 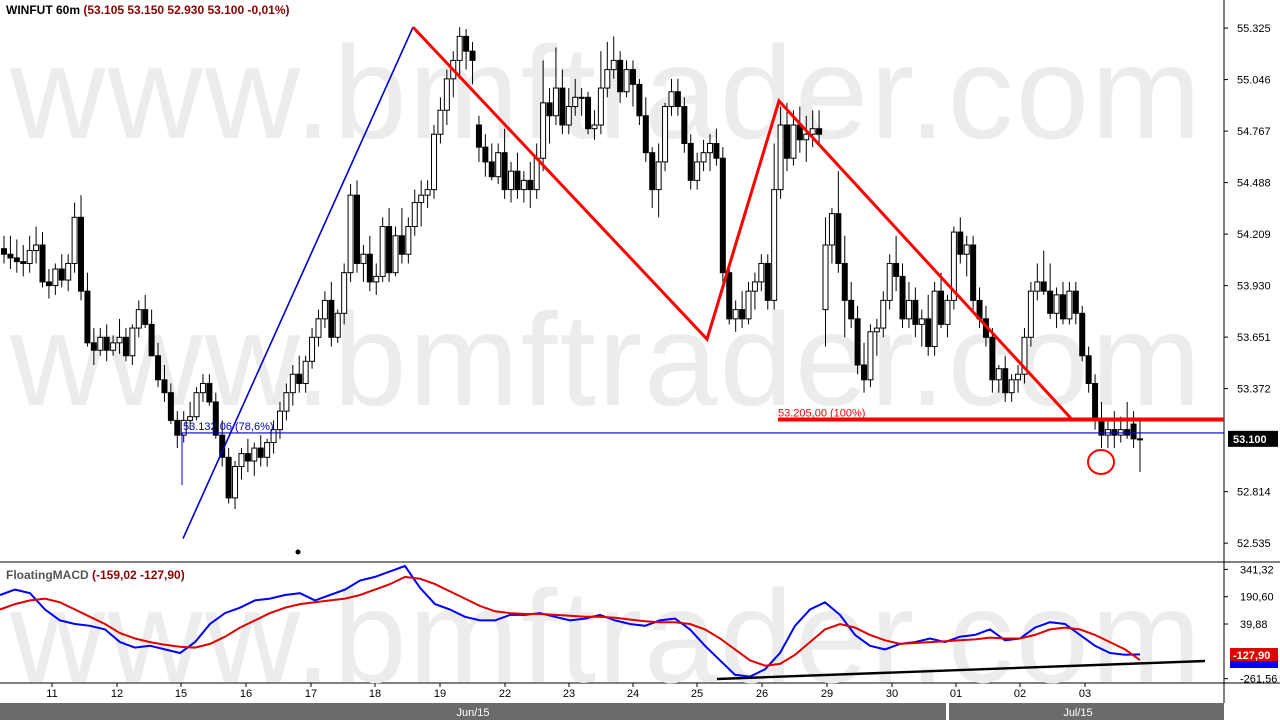 What do you see at coordinates (51, 694) in the screenshot?
I see `time-tick-label: 11` at bounding box center [51, 694].